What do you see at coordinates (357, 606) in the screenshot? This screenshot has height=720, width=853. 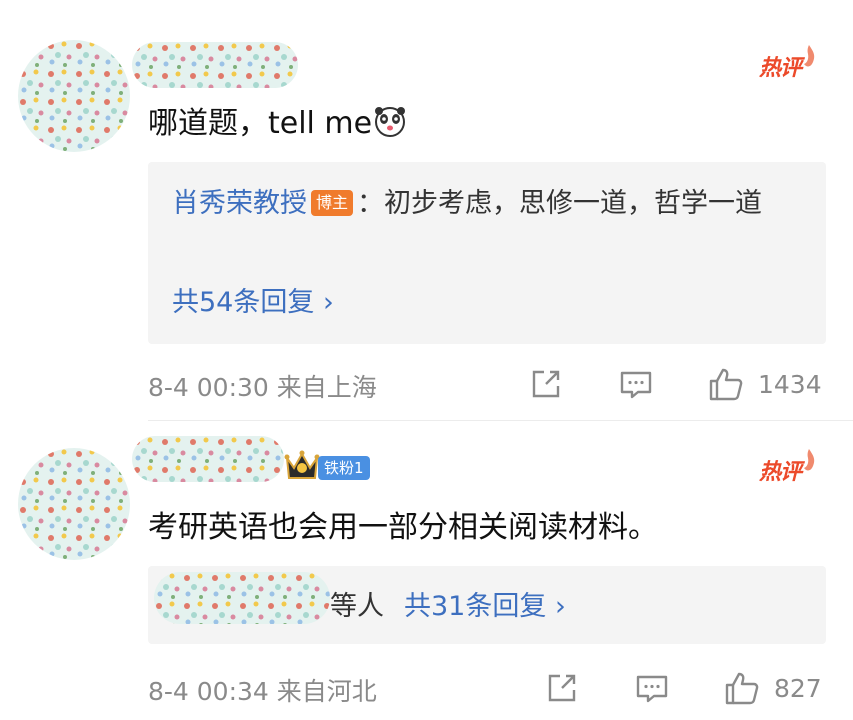 I see `reply-others-label: 等人` at bounding box center [357, 606].